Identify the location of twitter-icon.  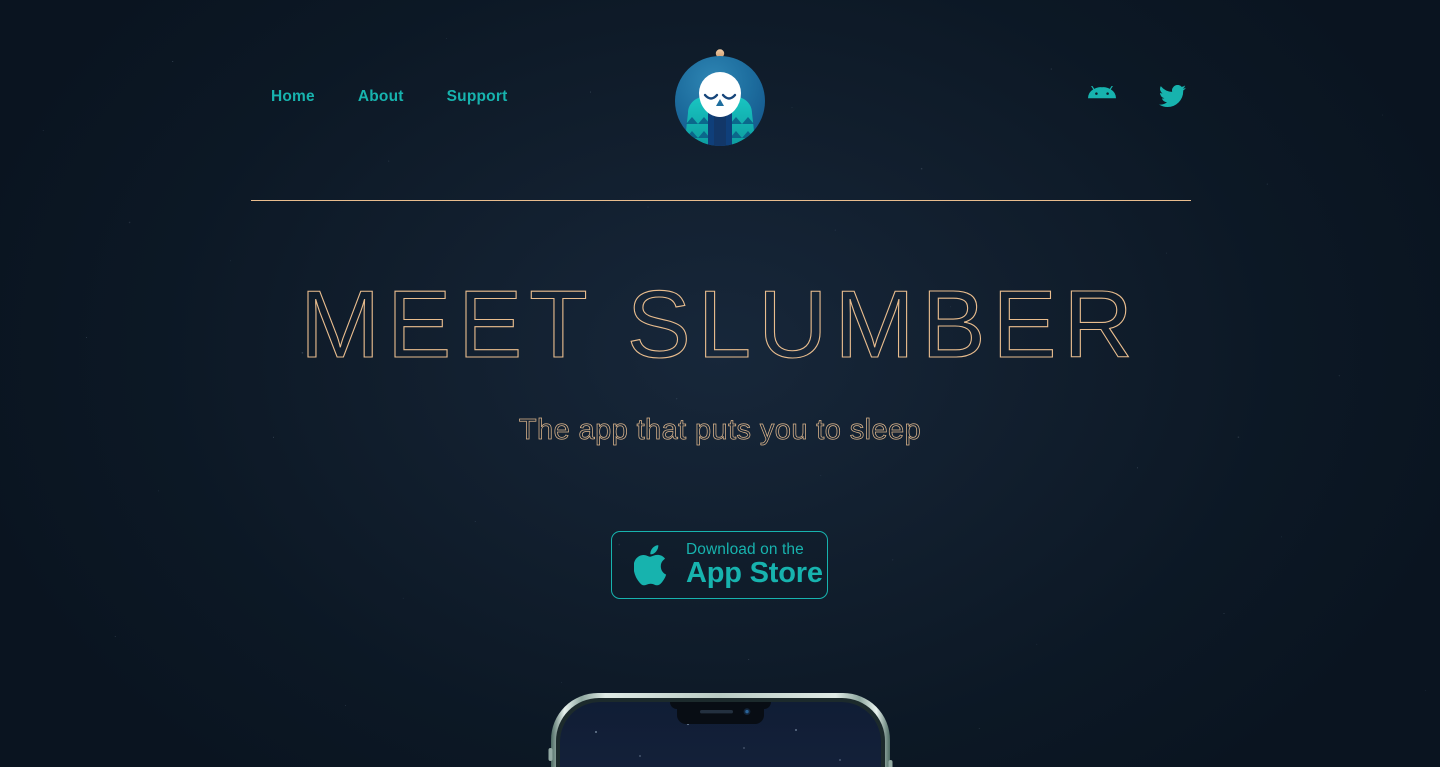
(1172, 96).